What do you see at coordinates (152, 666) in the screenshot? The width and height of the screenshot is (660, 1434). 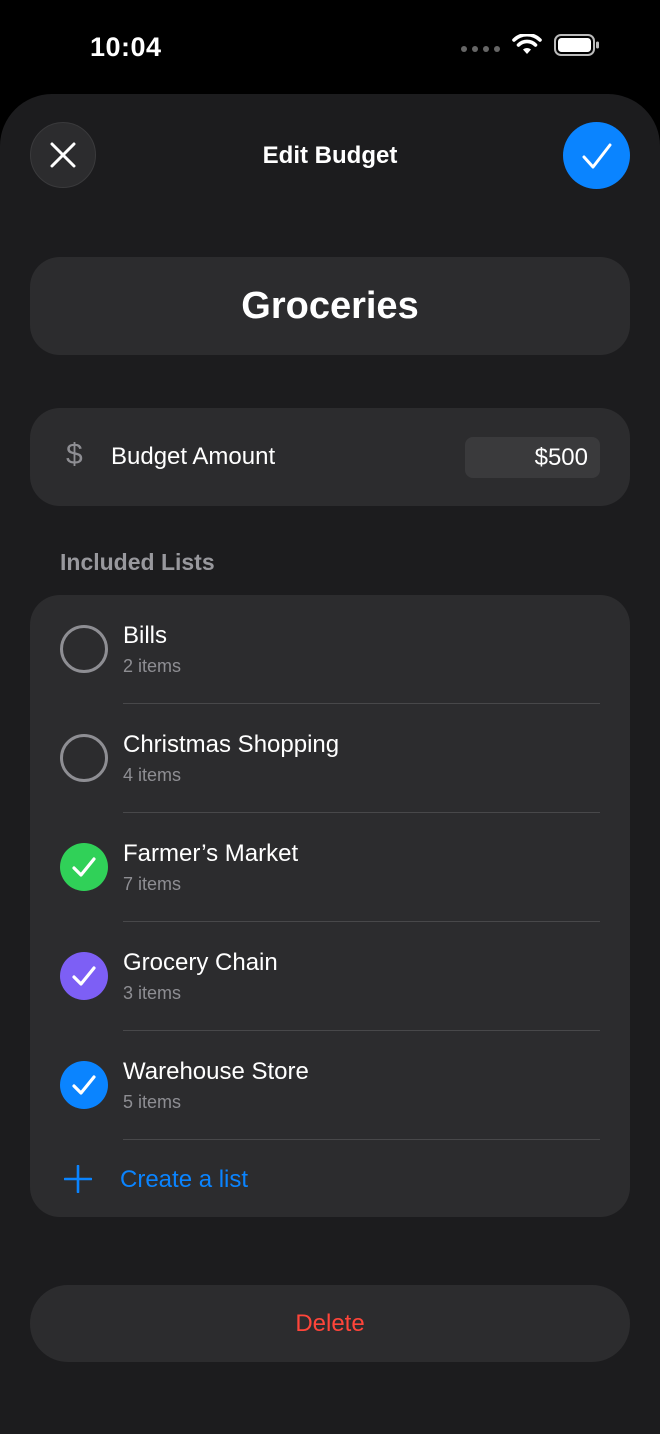 I see `list-item-count: 2 items` at bounding box center [152, 666].